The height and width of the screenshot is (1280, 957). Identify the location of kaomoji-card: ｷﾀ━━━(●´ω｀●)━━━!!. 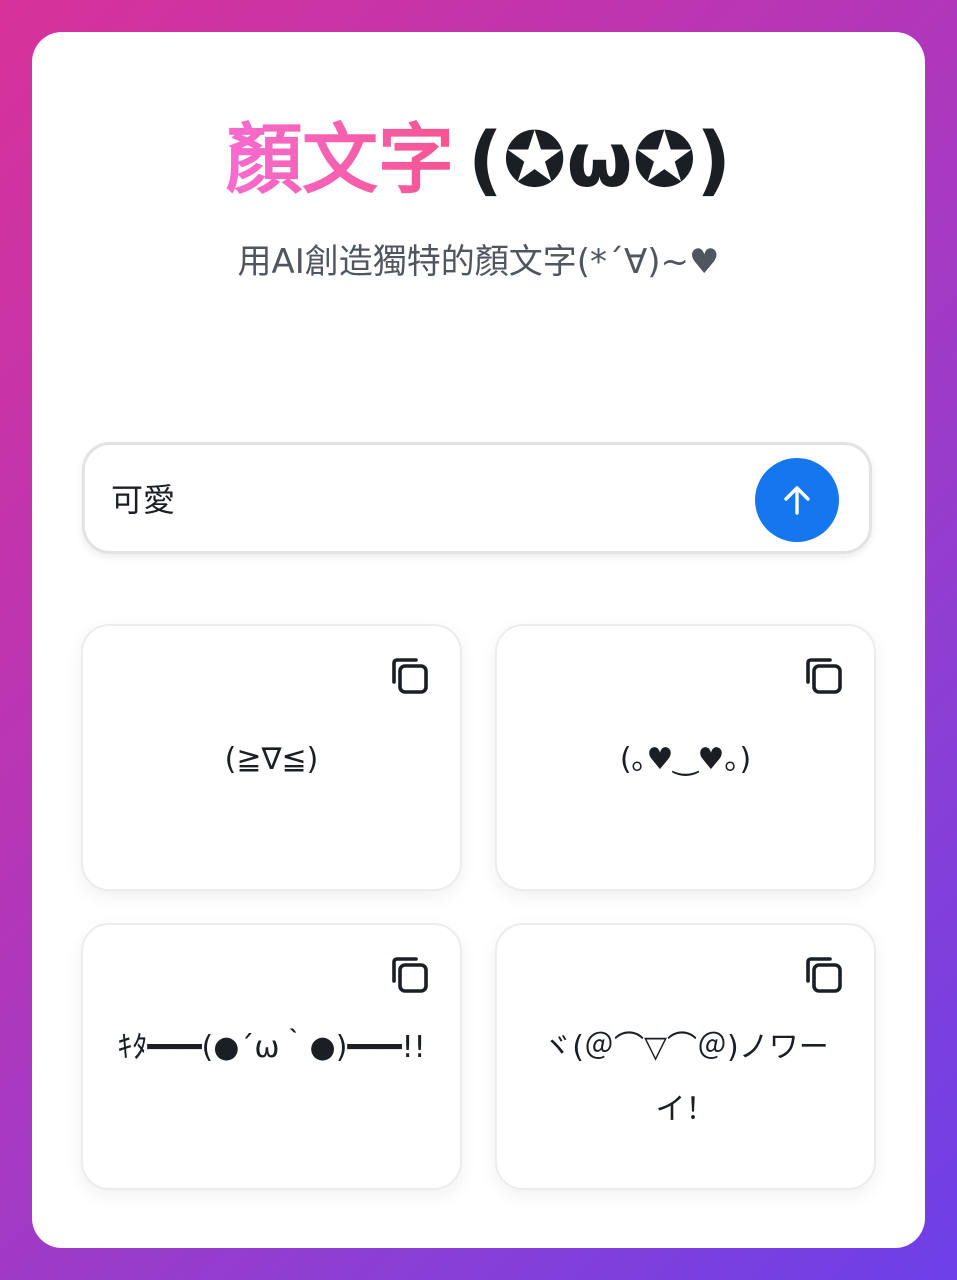
(271, 1056).